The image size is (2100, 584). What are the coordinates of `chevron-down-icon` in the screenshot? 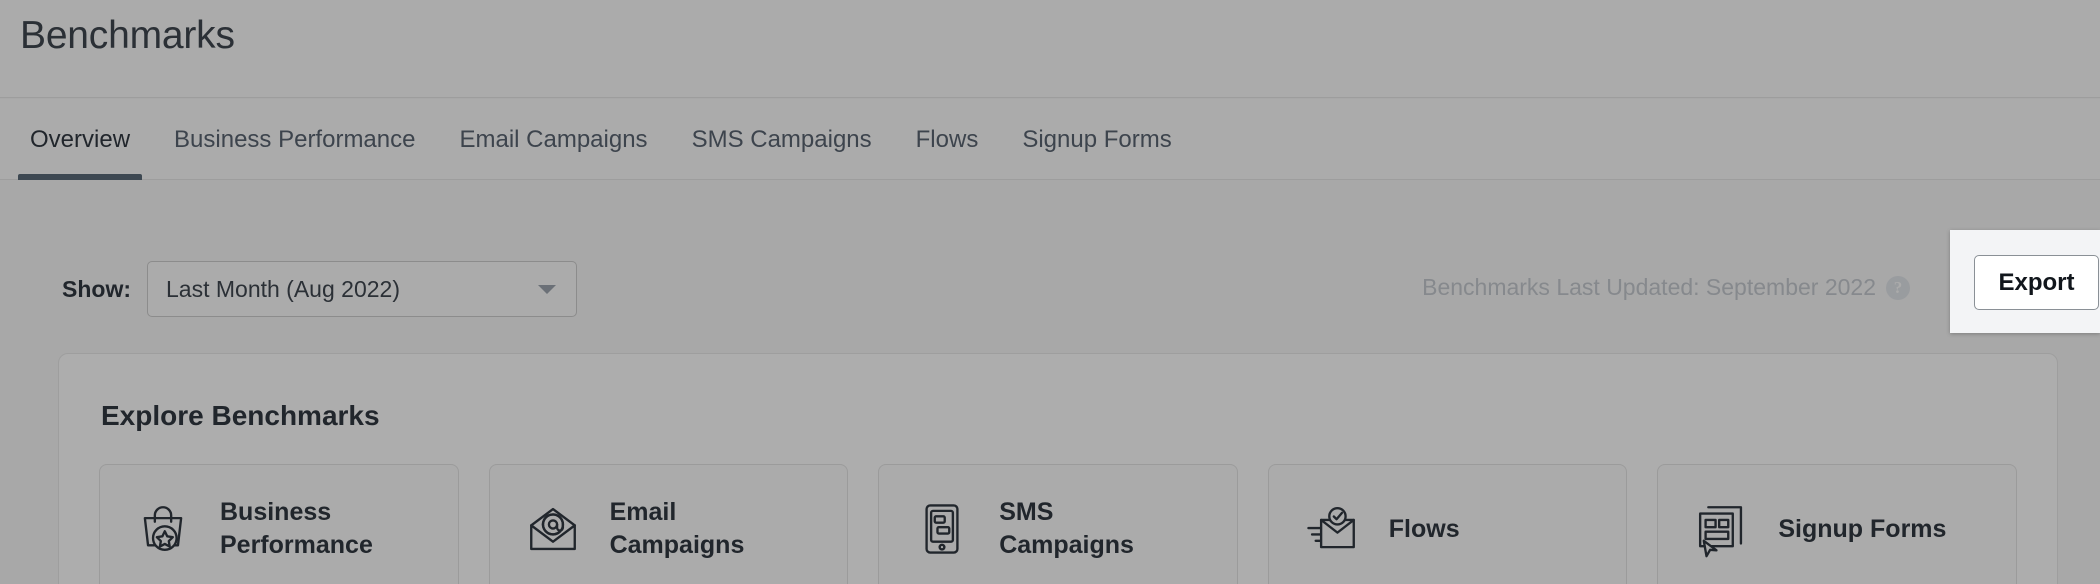 It's located at (547, 289).